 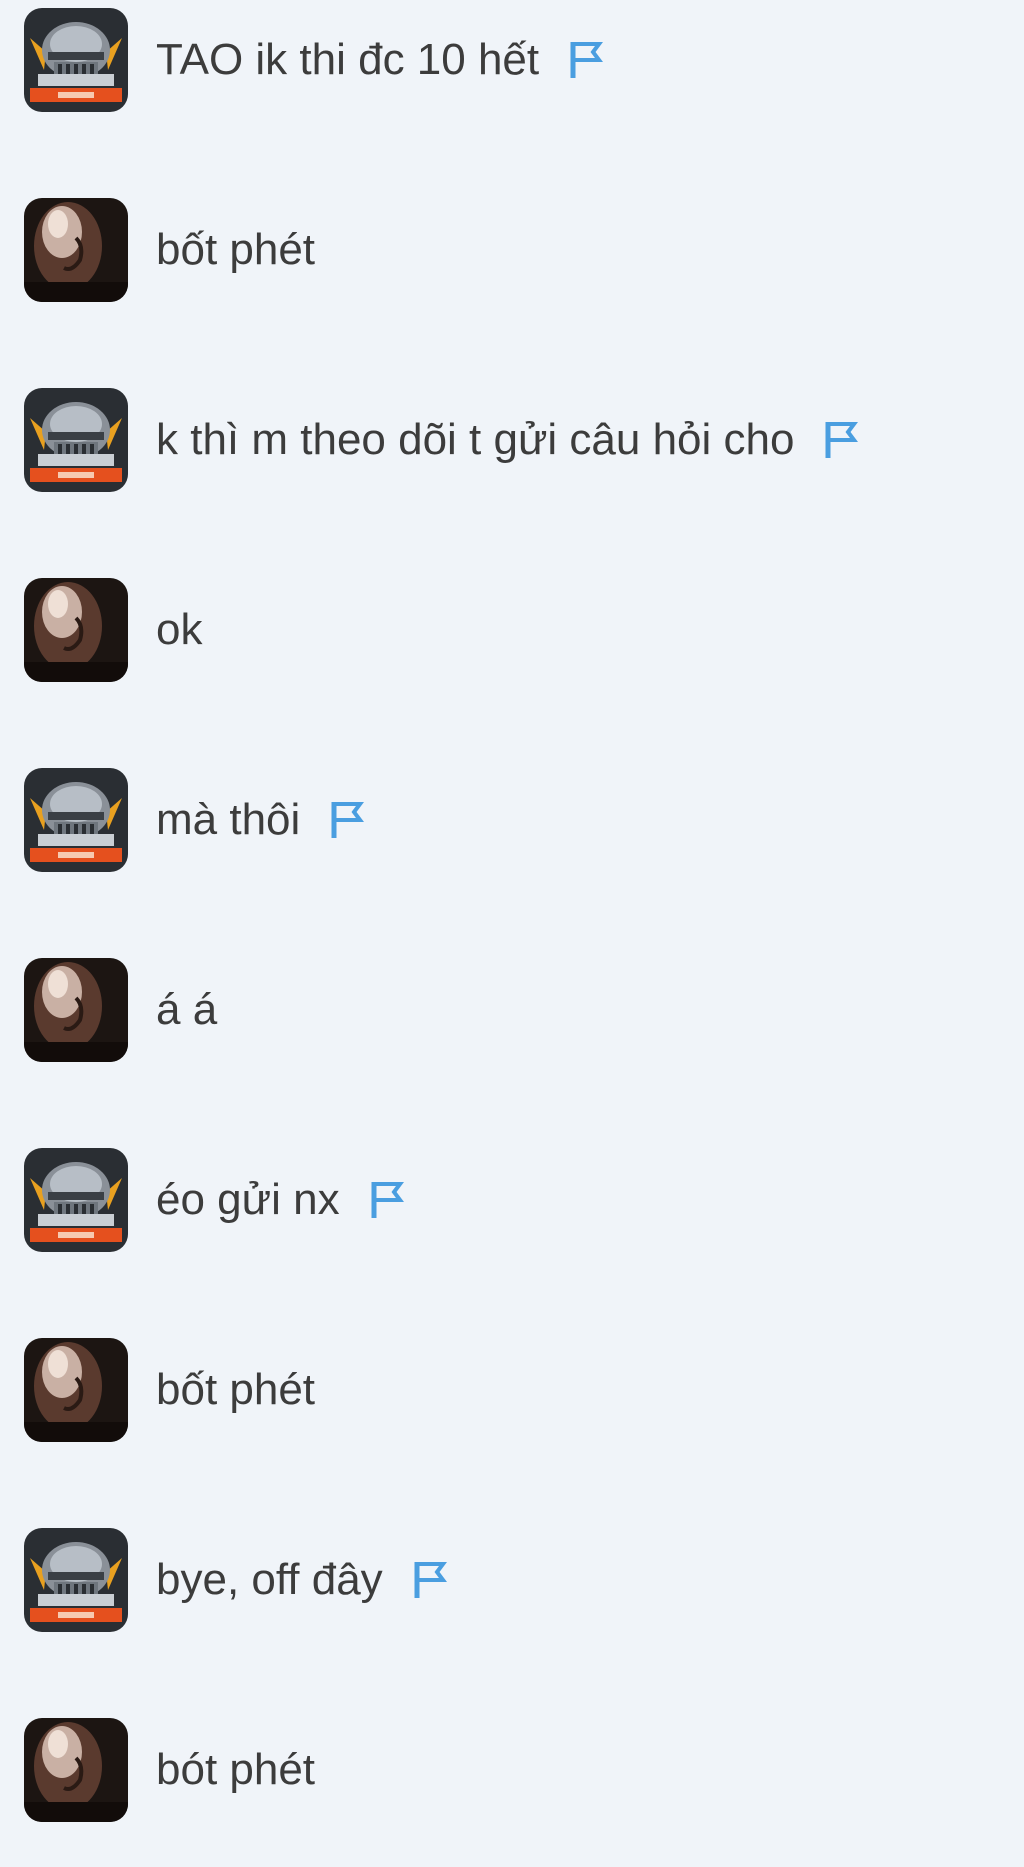 I want to click on message-text: bót phét, so click(x=236, y=1769).